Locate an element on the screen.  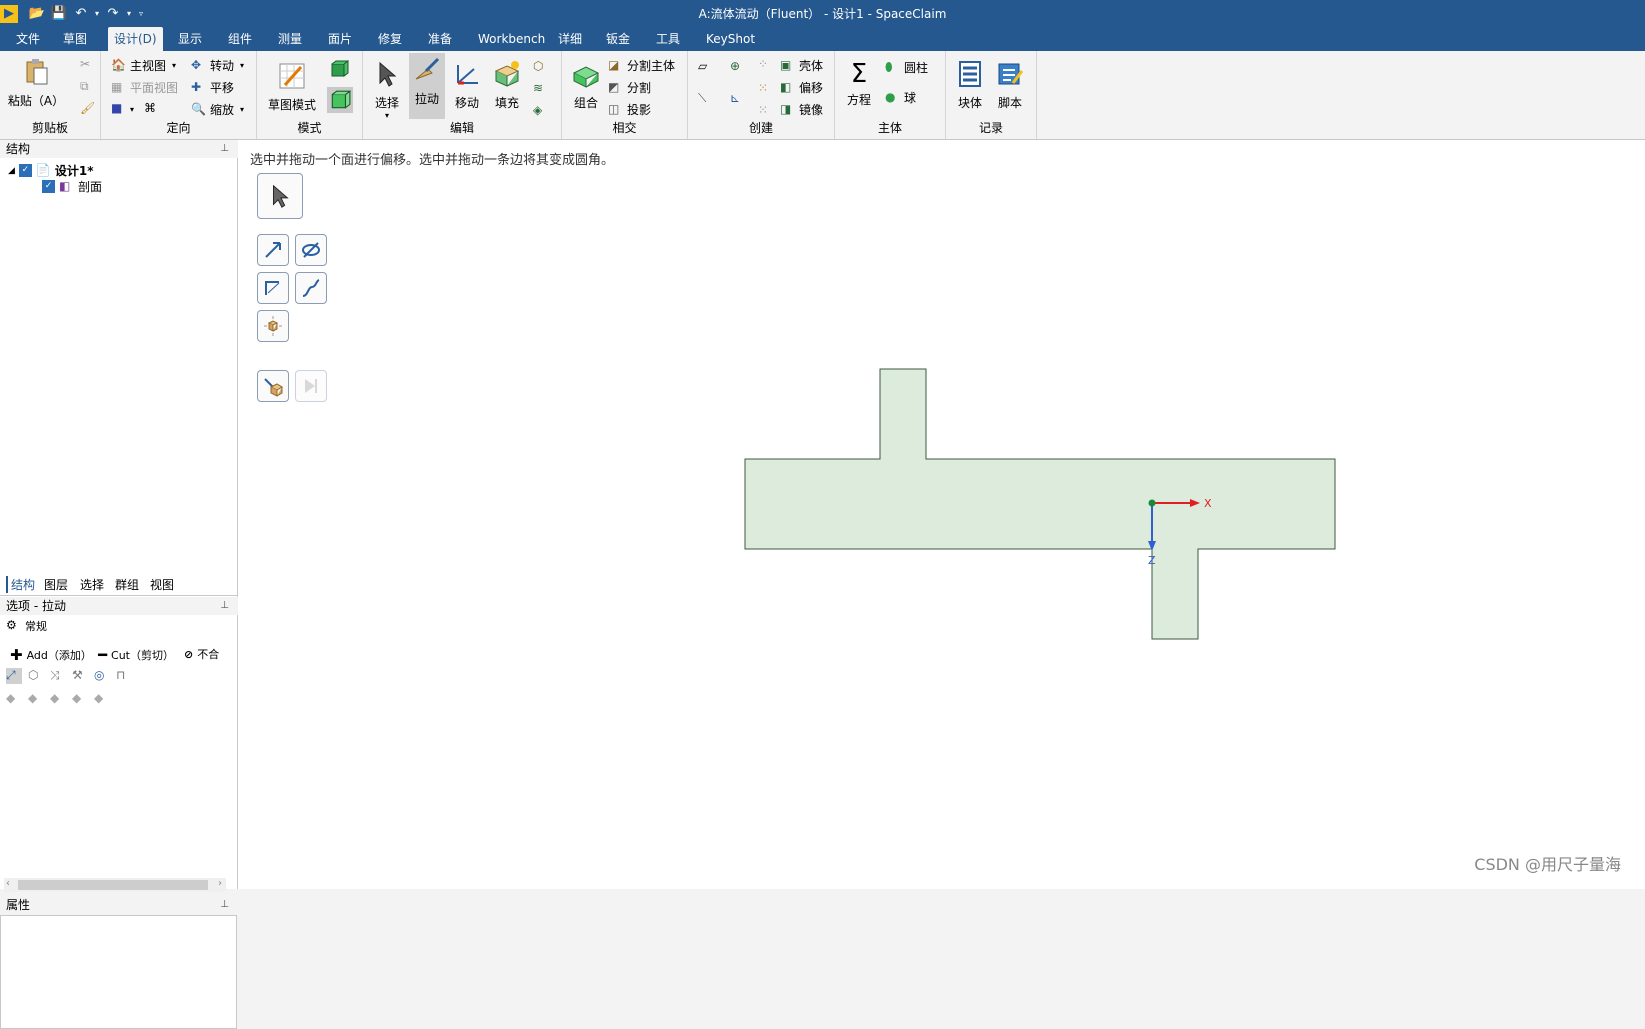
snap-view-icon: ⌘ is located at coordinates (150, 108).